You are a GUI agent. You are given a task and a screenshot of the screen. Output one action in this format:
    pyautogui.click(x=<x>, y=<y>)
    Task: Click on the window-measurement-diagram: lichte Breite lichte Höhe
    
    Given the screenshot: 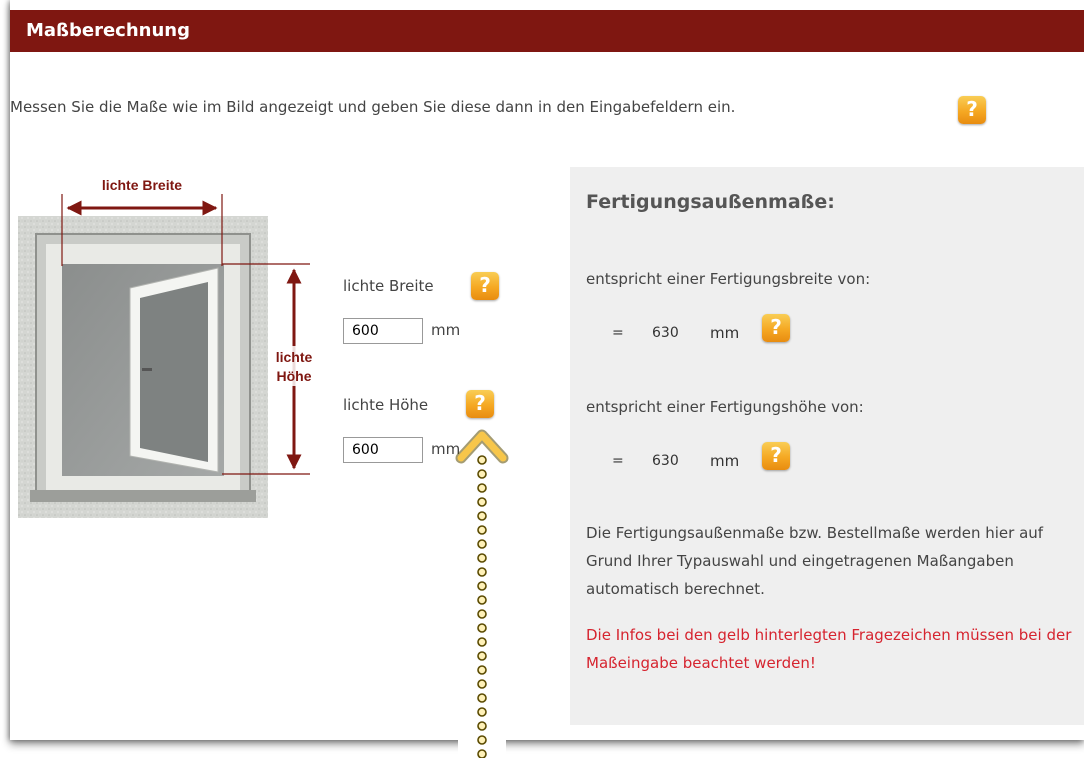 What is the action you would take?
    pyautogui.click(x=166, y=347)
    